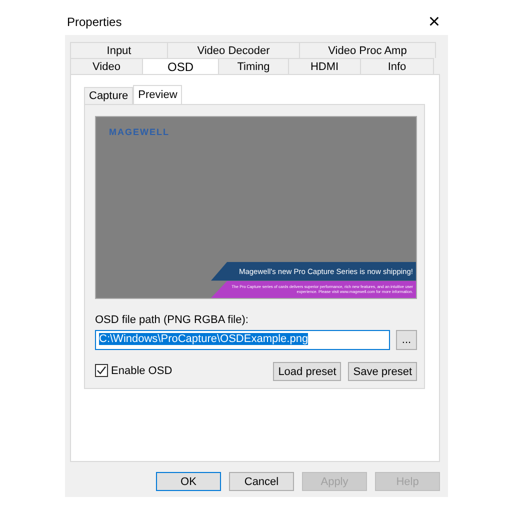 The width and height of the screenshot is (508, 508). I want to click on checkbox, so click(101, 370).